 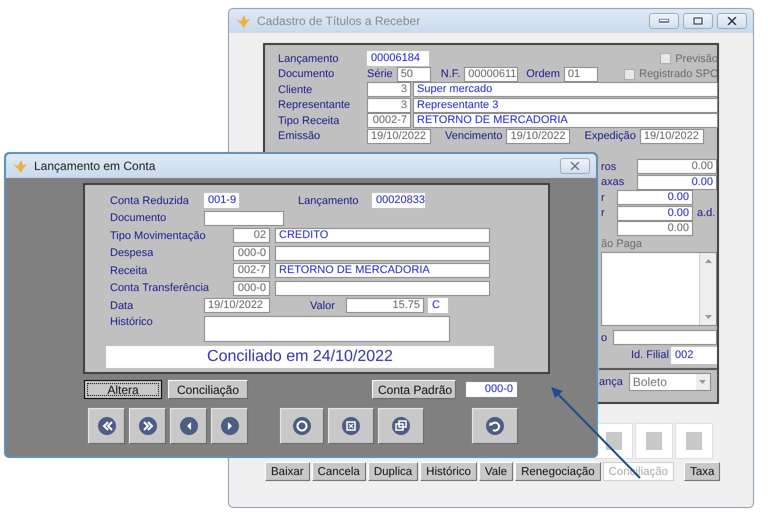 I want to click on field-label: ros, so click(x=608, y=166).